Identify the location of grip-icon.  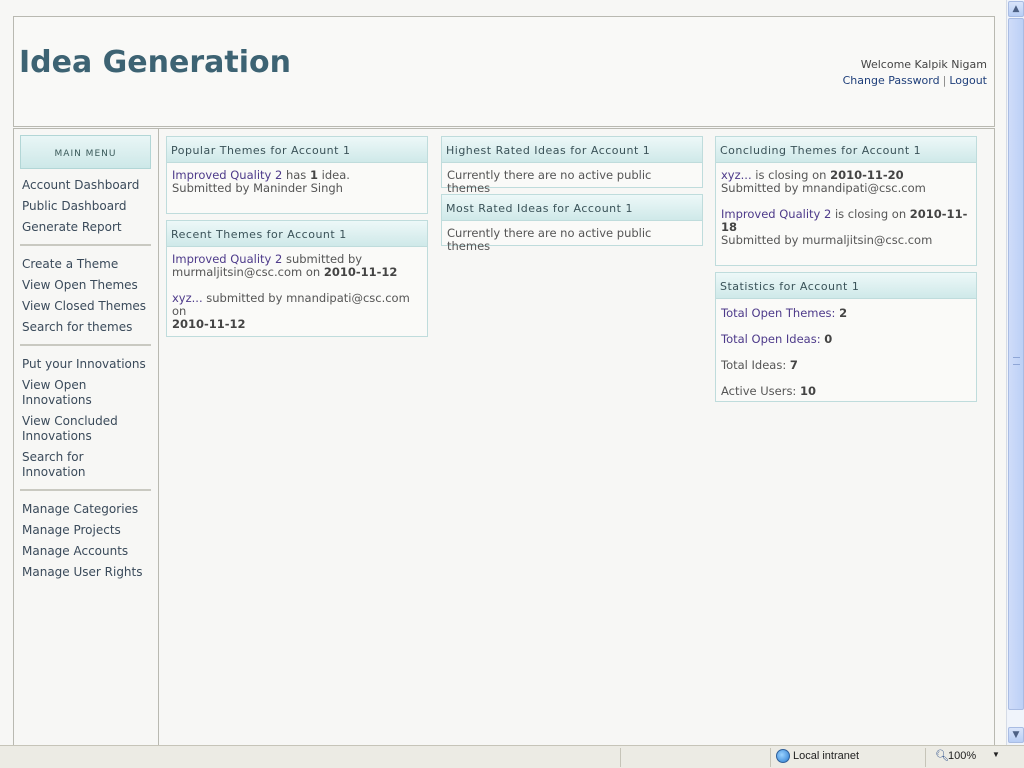
(1016, 361).